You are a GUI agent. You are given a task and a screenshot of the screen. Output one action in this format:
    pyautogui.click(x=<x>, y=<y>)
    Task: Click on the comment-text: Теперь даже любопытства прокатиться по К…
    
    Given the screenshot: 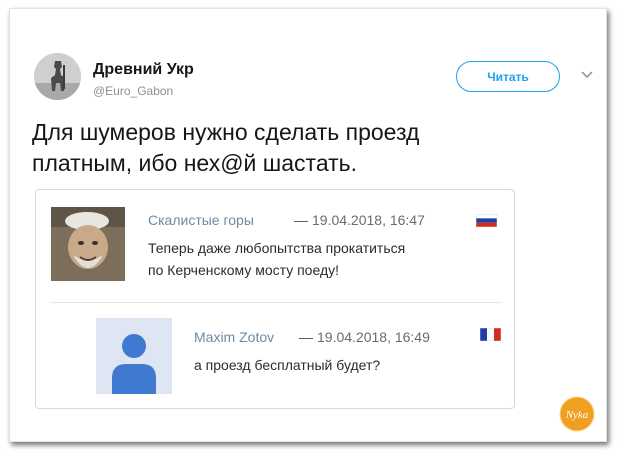 What is the action you would take?
    pyautogui.click(x=276, y=259)
    